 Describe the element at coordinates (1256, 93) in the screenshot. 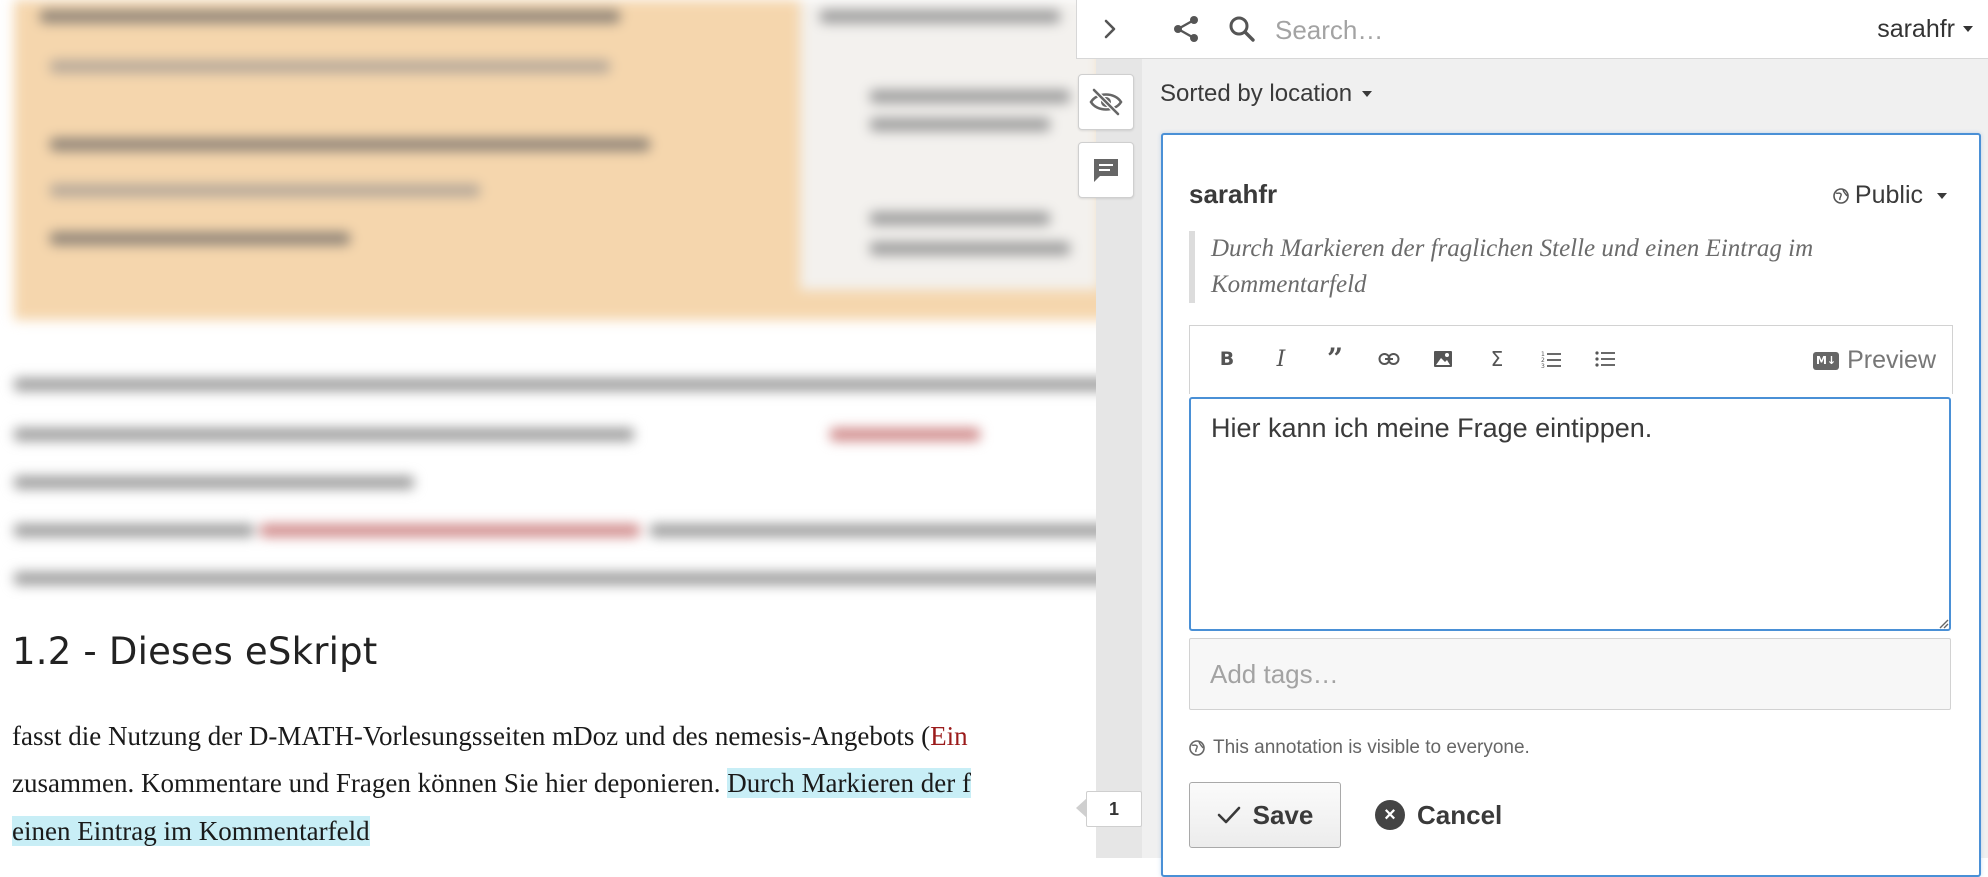

I see `sort-label: Sorted by location` at that location.